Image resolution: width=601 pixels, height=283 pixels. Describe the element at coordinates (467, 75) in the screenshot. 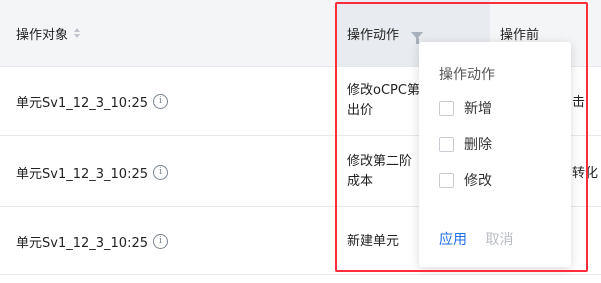

I see `filter-popup-title: 操作动作` at that location.